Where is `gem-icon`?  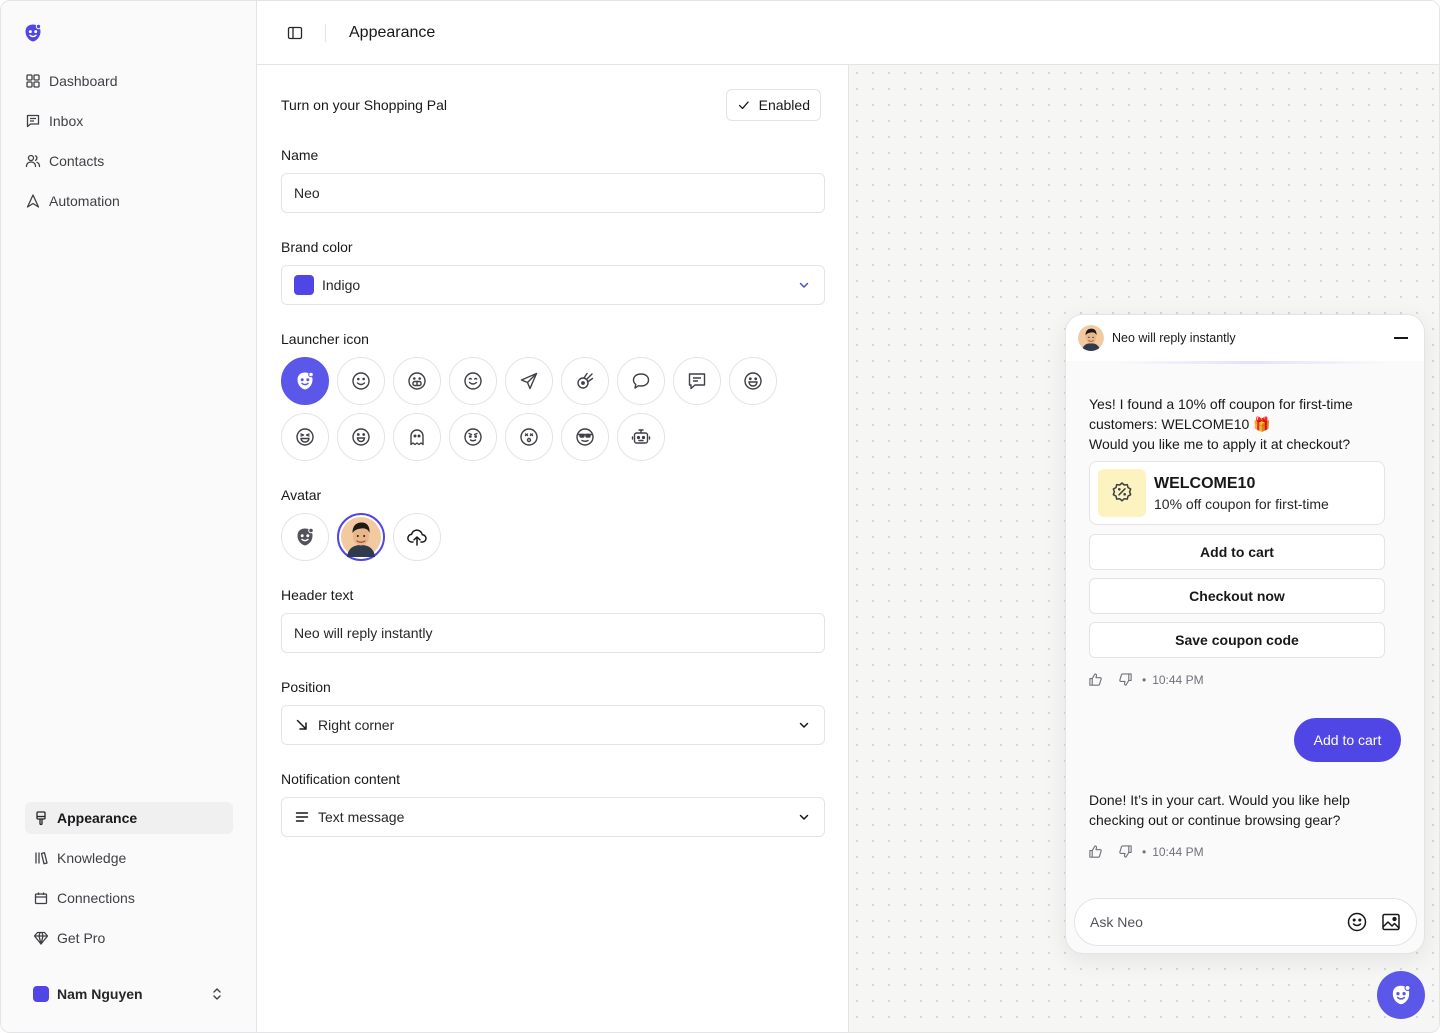
gem-icon is located at coordinates (41, 938).